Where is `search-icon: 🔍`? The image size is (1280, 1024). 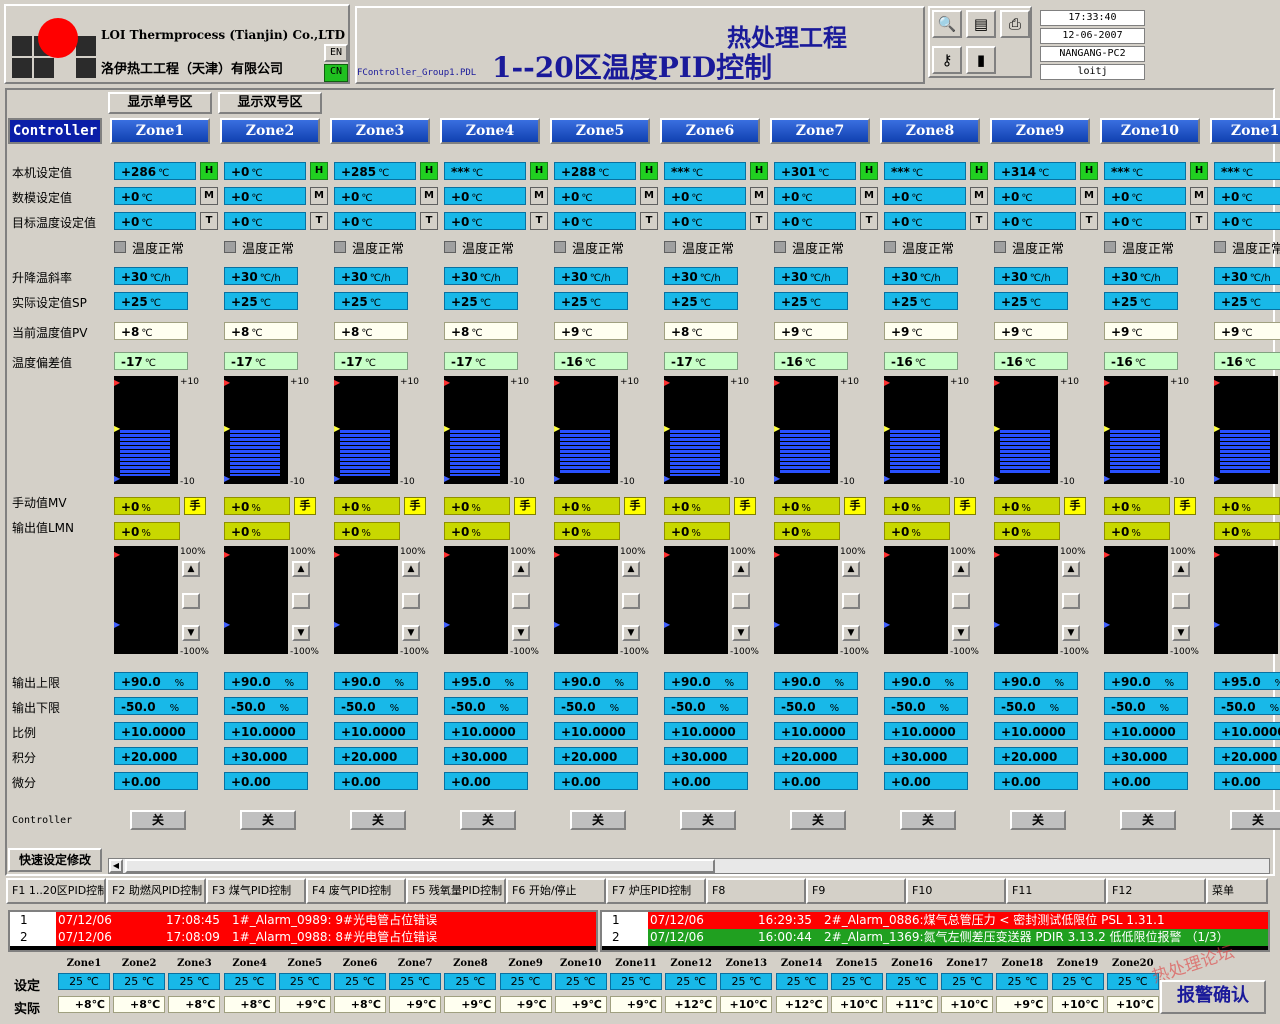 search-icon: 🔍 is located at coordinates (947, 24).